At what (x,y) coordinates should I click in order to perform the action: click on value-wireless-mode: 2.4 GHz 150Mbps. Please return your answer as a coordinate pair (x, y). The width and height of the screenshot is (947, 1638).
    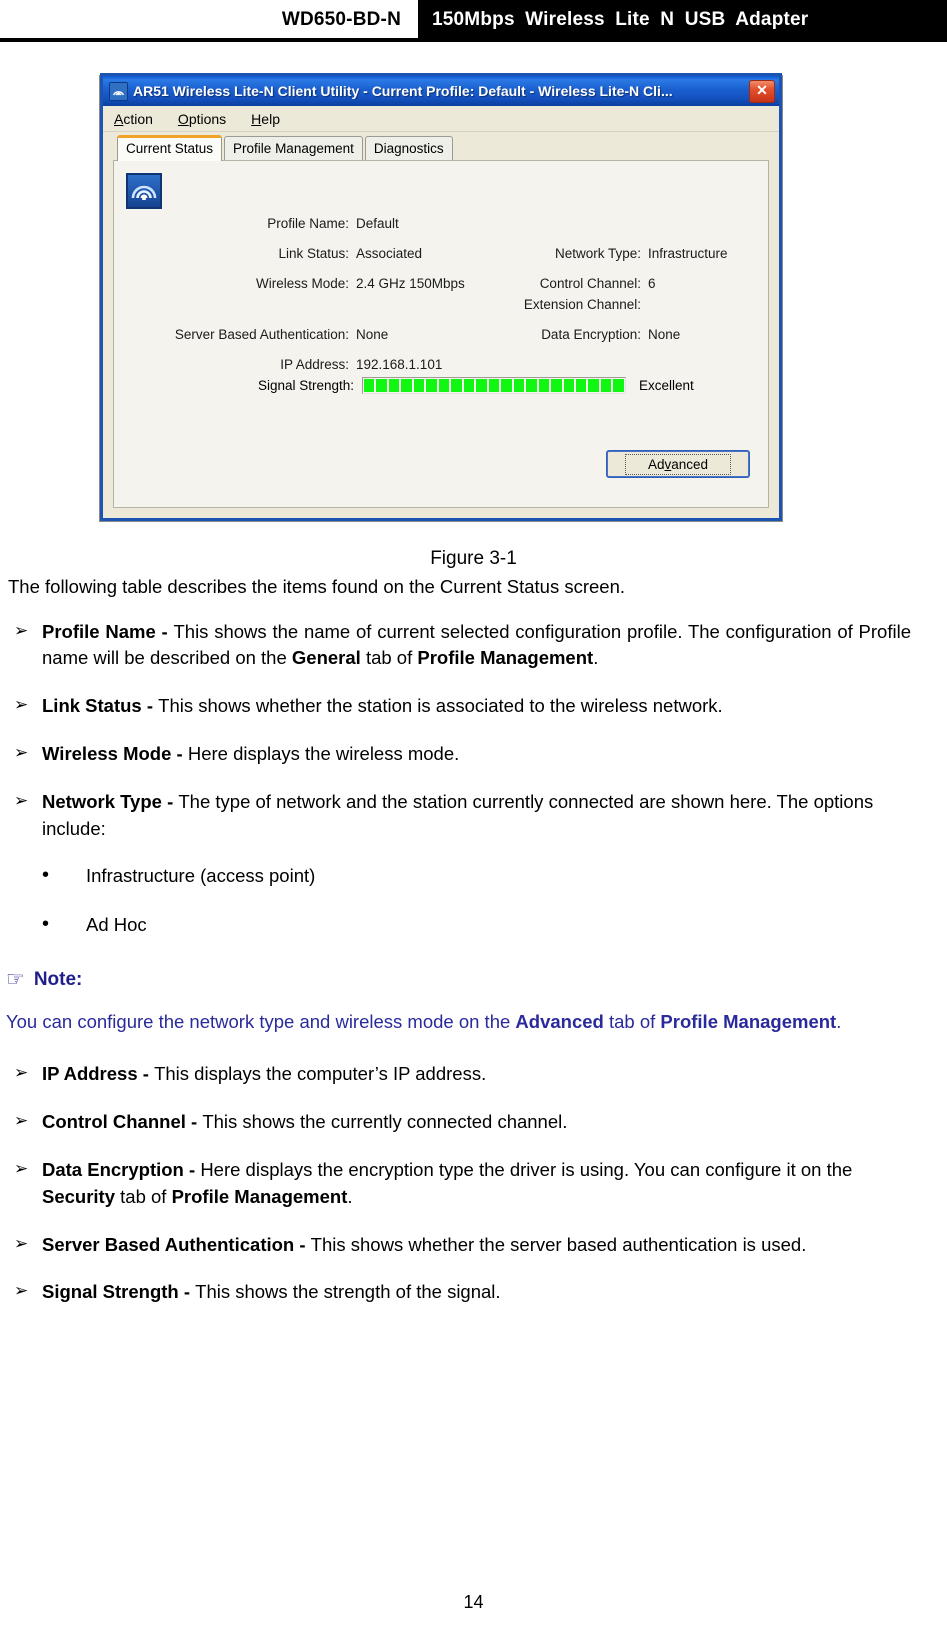
    Looking at the image, I should click on (410, 283).